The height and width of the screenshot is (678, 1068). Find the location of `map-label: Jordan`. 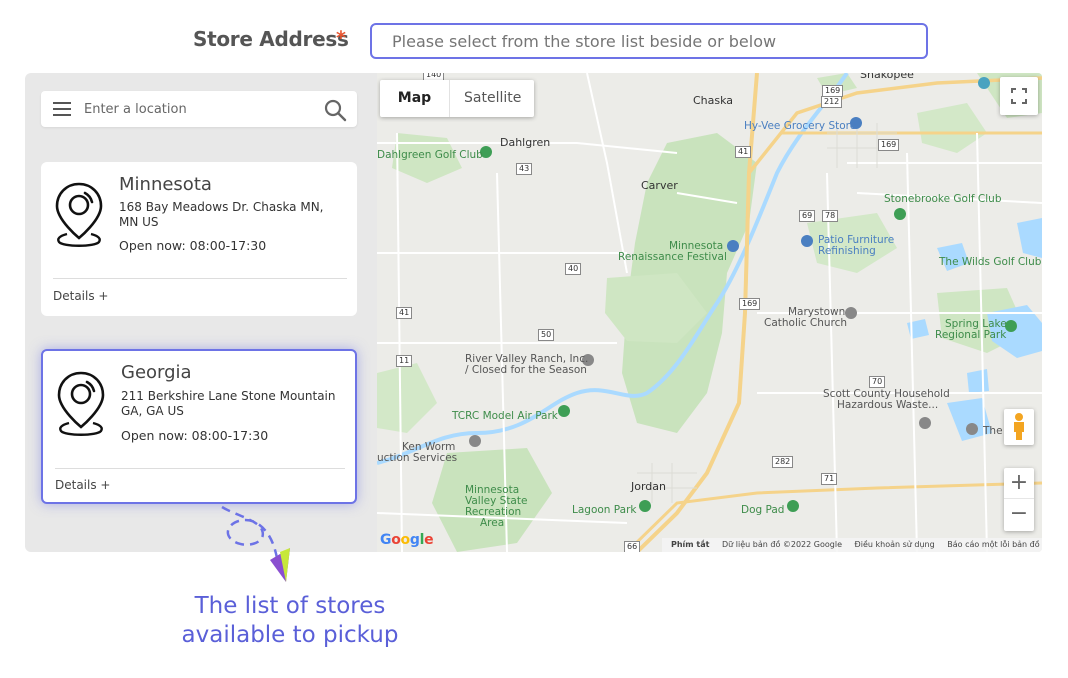

map-label: Jordan is located at coordinates (648, 486).